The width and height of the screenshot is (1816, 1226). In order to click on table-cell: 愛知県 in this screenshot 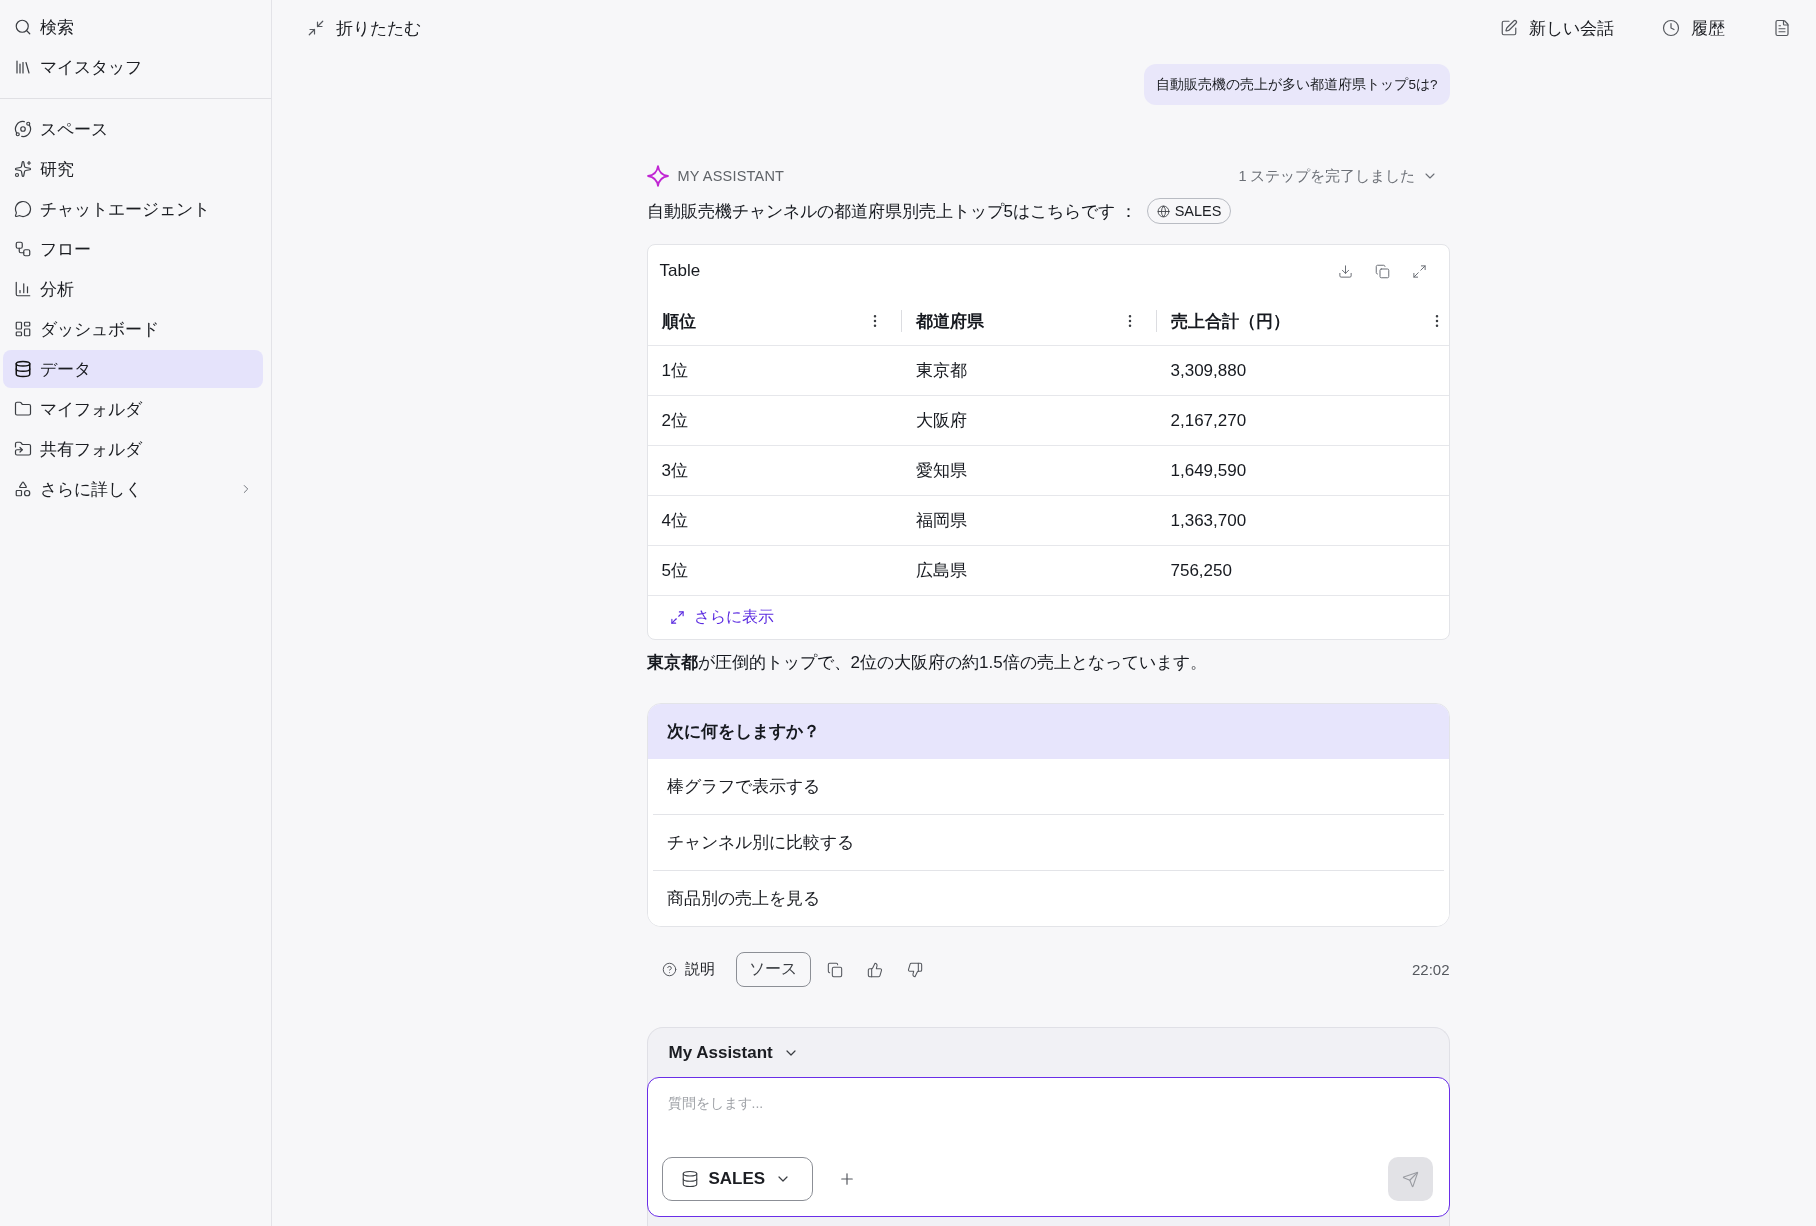, I will do `click(1029, 471)`.